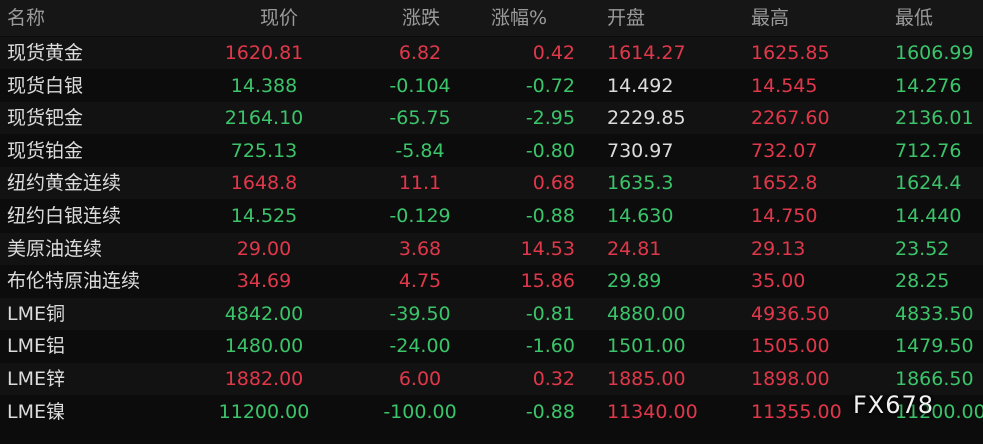 The width and height of the screenshot is (983, 444). Describe the element at coordinates (491, 85) in the screenshot. I see `table-row: 现货白银 14.388 -0.104 -0.72 14.492 14.545 14.276` at that location.